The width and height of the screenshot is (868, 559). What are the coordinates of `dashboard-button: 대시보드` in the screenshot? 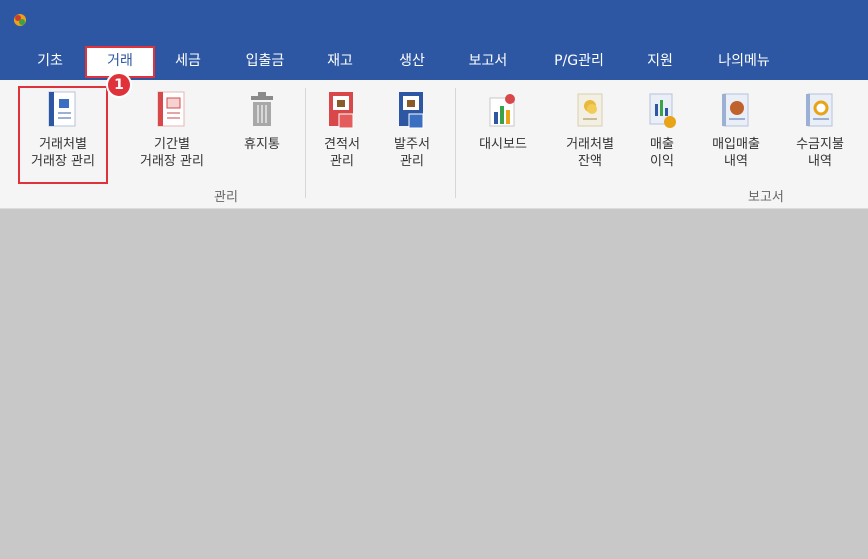 It's located at (503, 132).